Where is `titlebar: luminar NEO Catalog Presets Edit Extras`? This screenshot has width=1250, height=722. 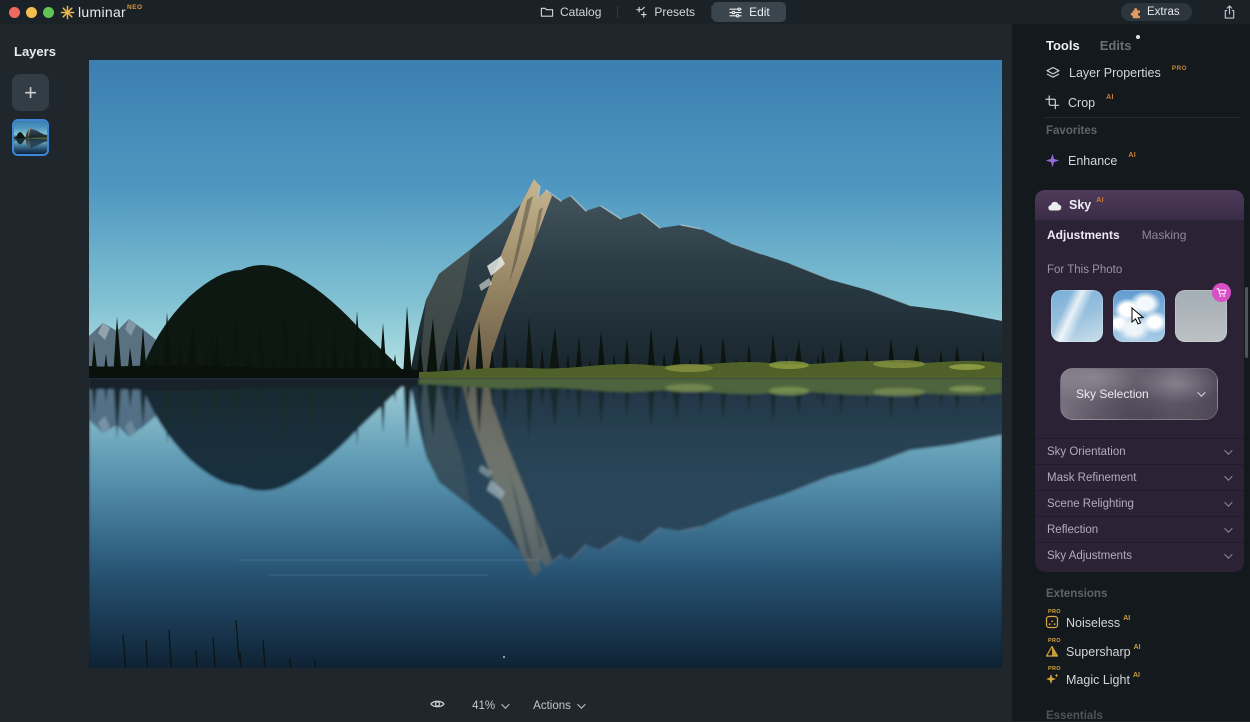 titlebar: luminar NEO Catalog Presets Edit Extras is located at coordinates (625, 12).